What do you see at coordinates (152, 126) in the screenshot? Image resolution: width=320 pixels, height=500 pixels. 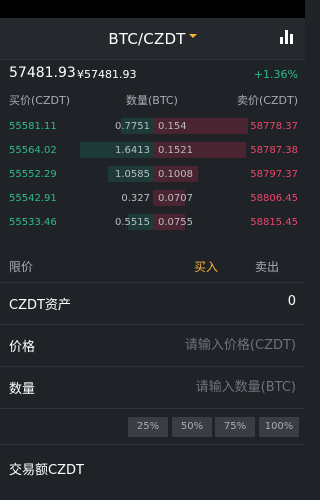 I see `orderbook-row: 55581.11 0.7751 0.154 58778.37` at bounding box center [152, 126].